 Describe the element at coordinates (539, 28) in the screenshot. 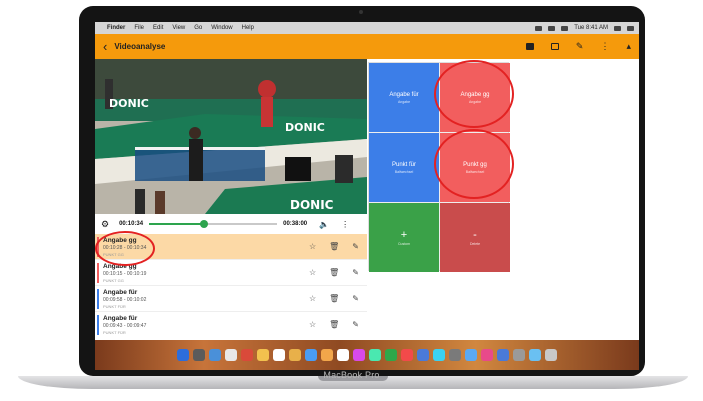

I see `wifi-icon` at that location.